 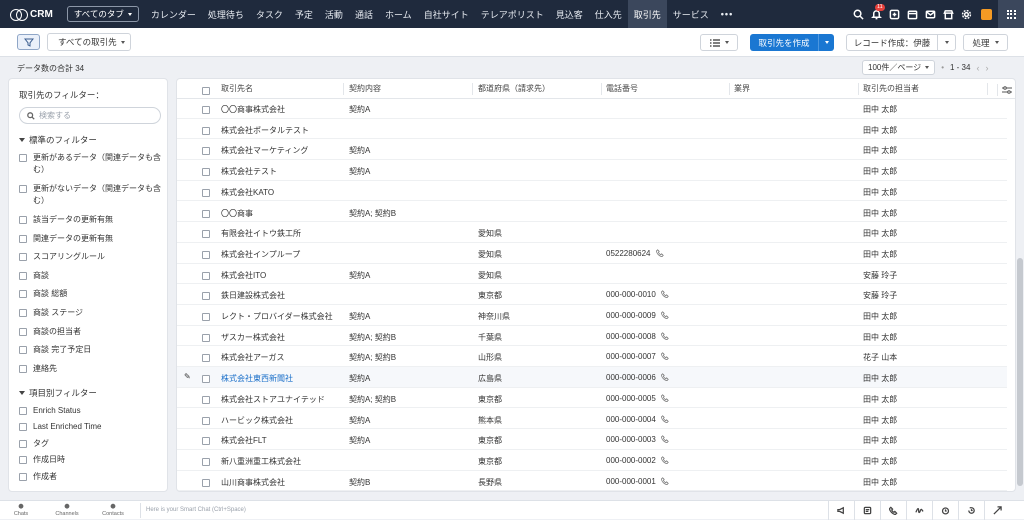 What do you see at coordinates (946, 42) in the screenshot?
I see `record-create-dropdown` at bounding box center [946, 42].